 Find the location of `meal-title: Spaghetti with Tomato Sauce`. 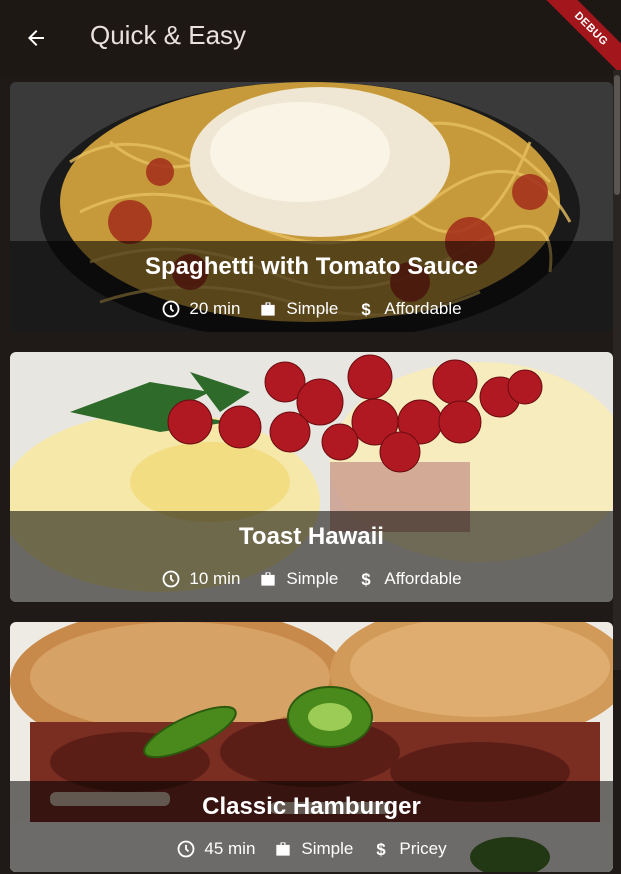

meal-title: Spaghetti with Tomato Sauce is located at coordinates (311, 266).